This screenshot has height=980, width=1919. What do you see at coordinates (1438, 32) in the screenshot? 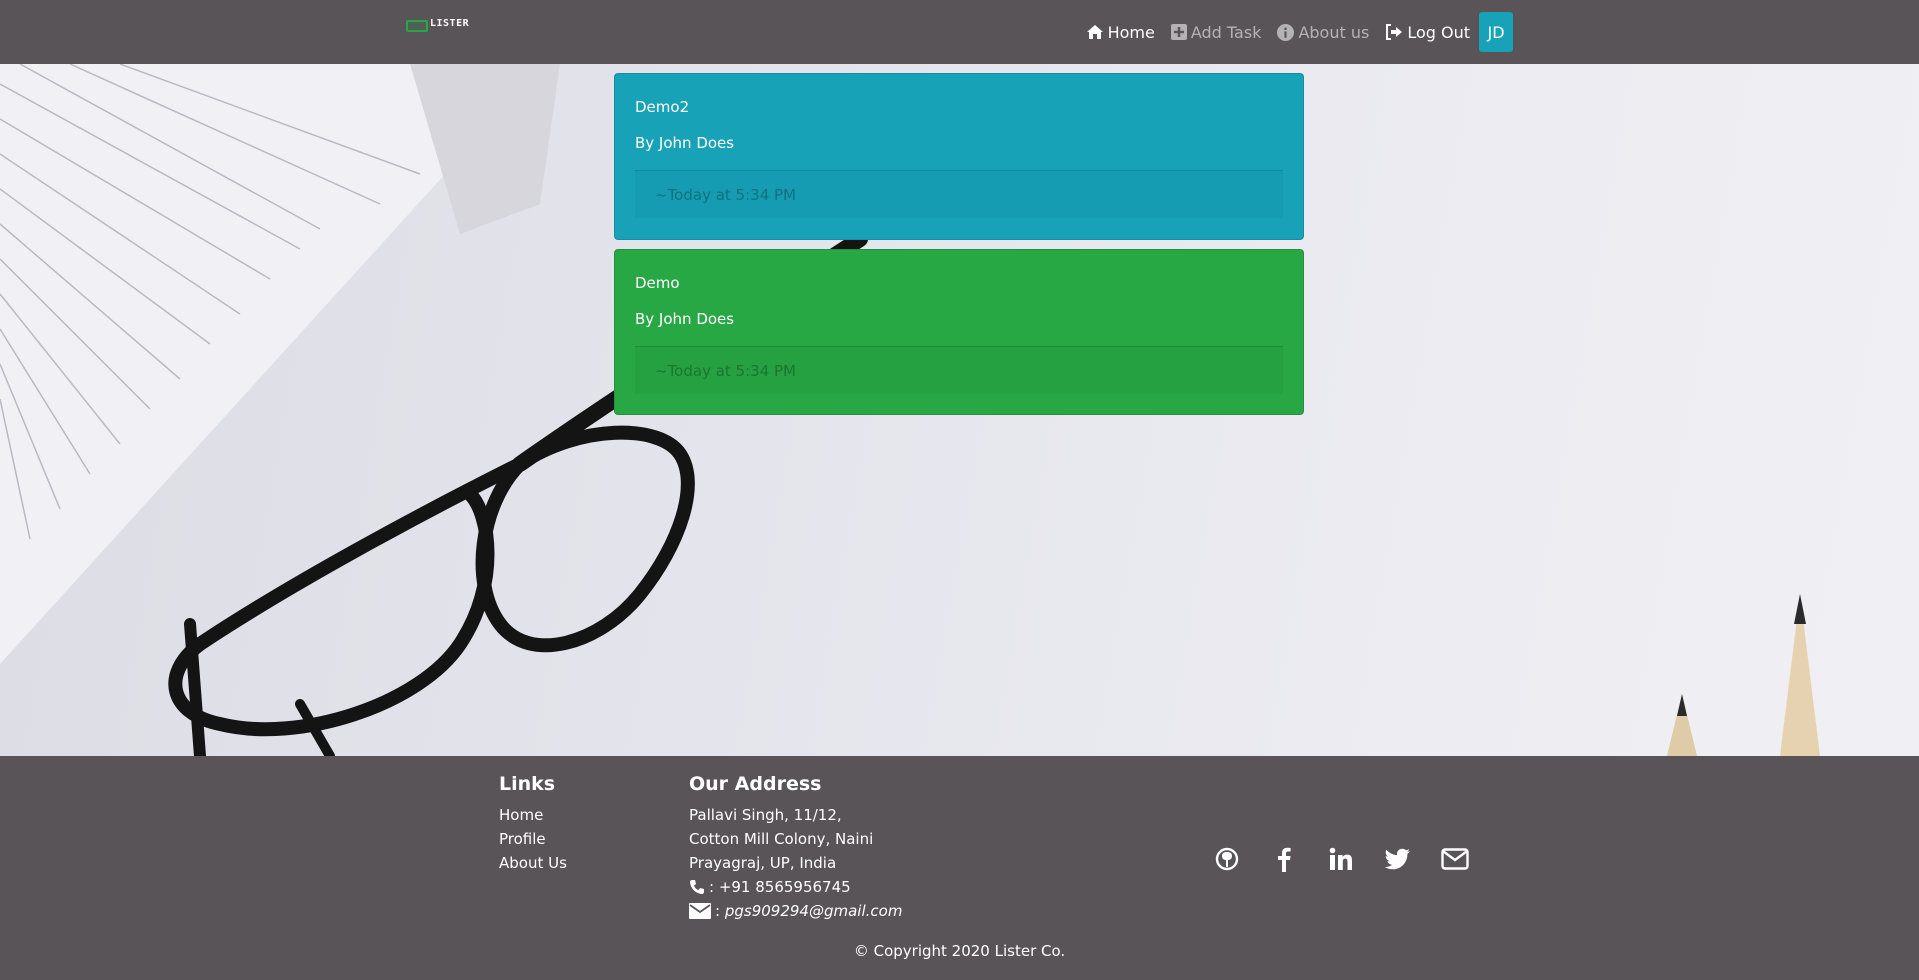
I see `nav-logout-label: Log Out` at bounding box center [1438, 32].